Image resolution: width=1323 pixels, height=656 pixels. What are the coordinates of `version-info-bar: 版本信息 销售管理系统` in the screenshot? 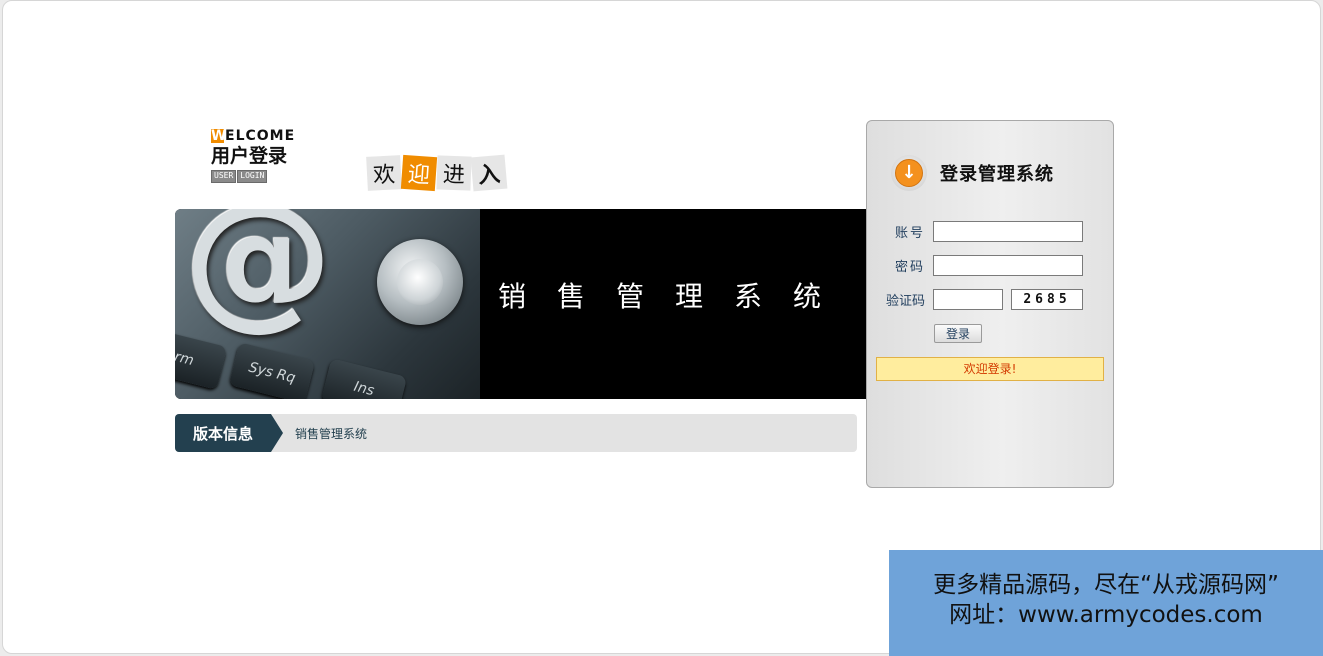 It's located at (516, 433).